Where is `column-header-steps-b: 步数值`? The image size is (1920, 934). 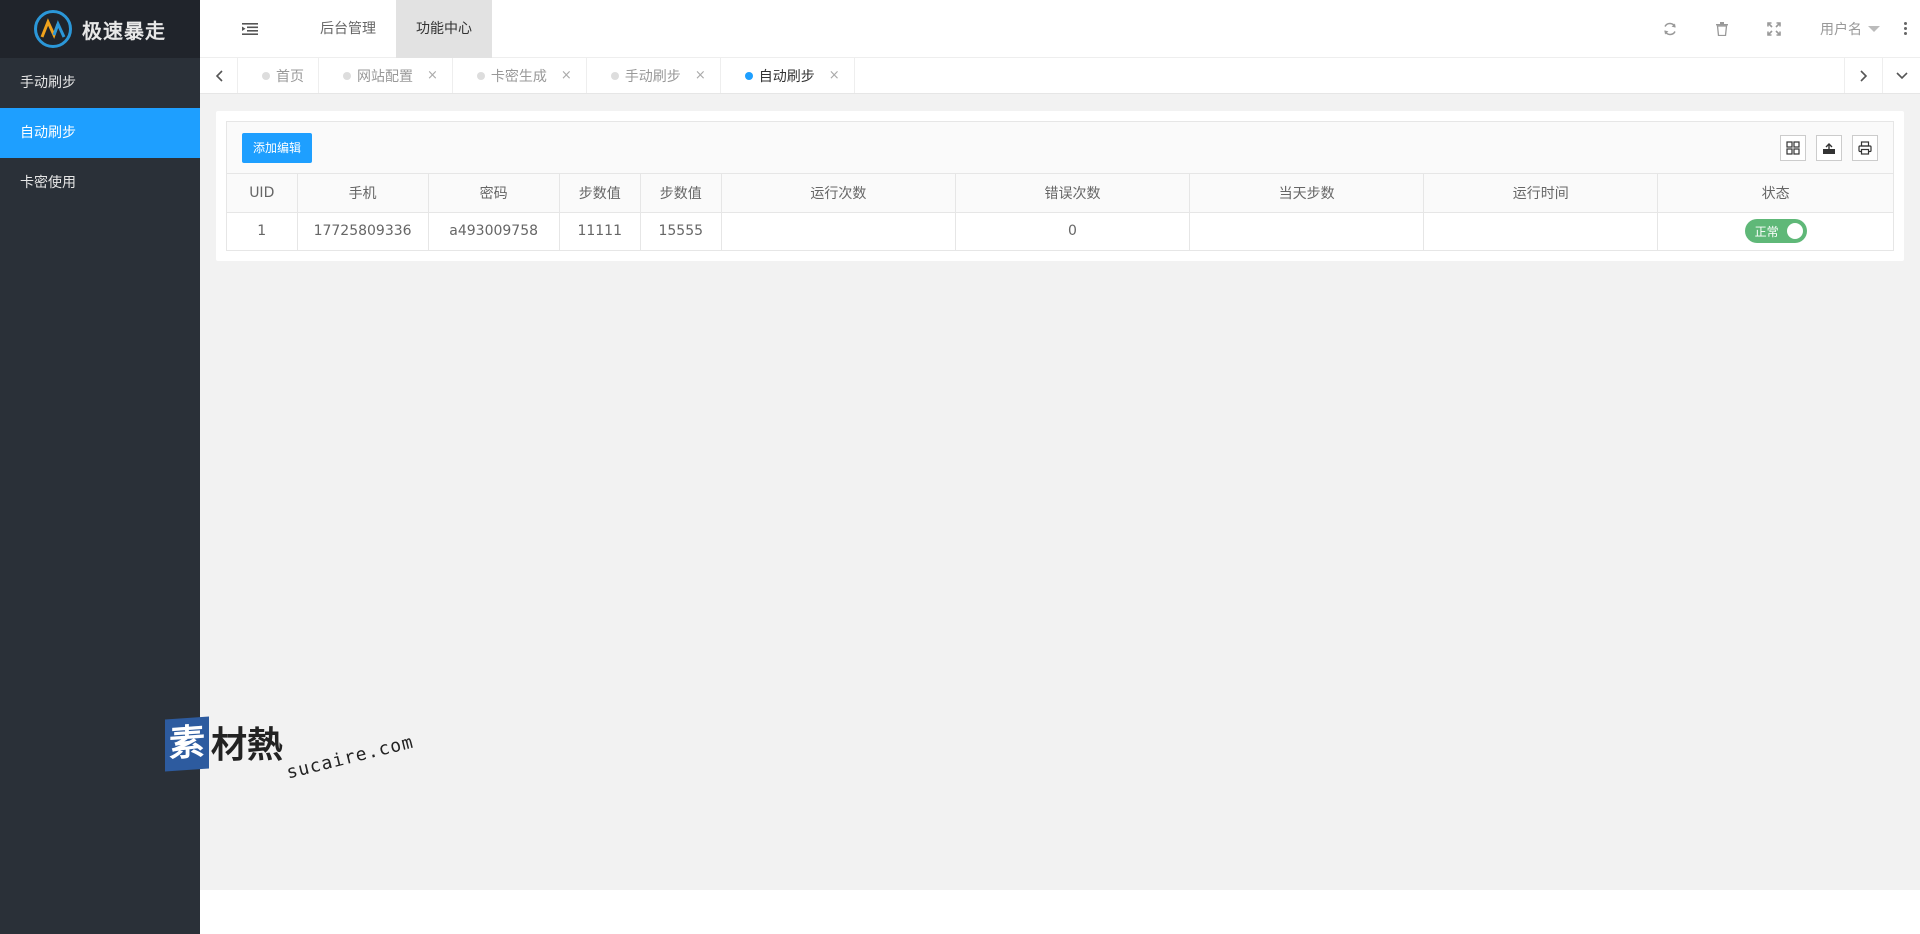
column-header-steps-b: 步数值 is located at coordinates (681, 193).